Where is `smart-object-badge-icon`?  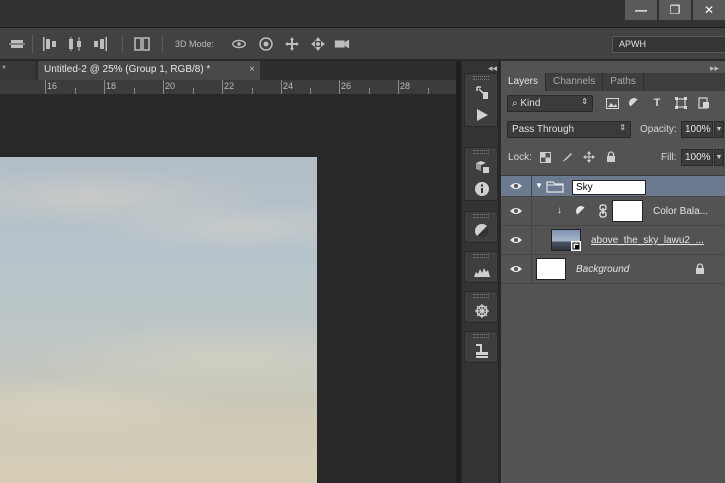
smart-object-badge-icon is located at coordinates (576, 246).